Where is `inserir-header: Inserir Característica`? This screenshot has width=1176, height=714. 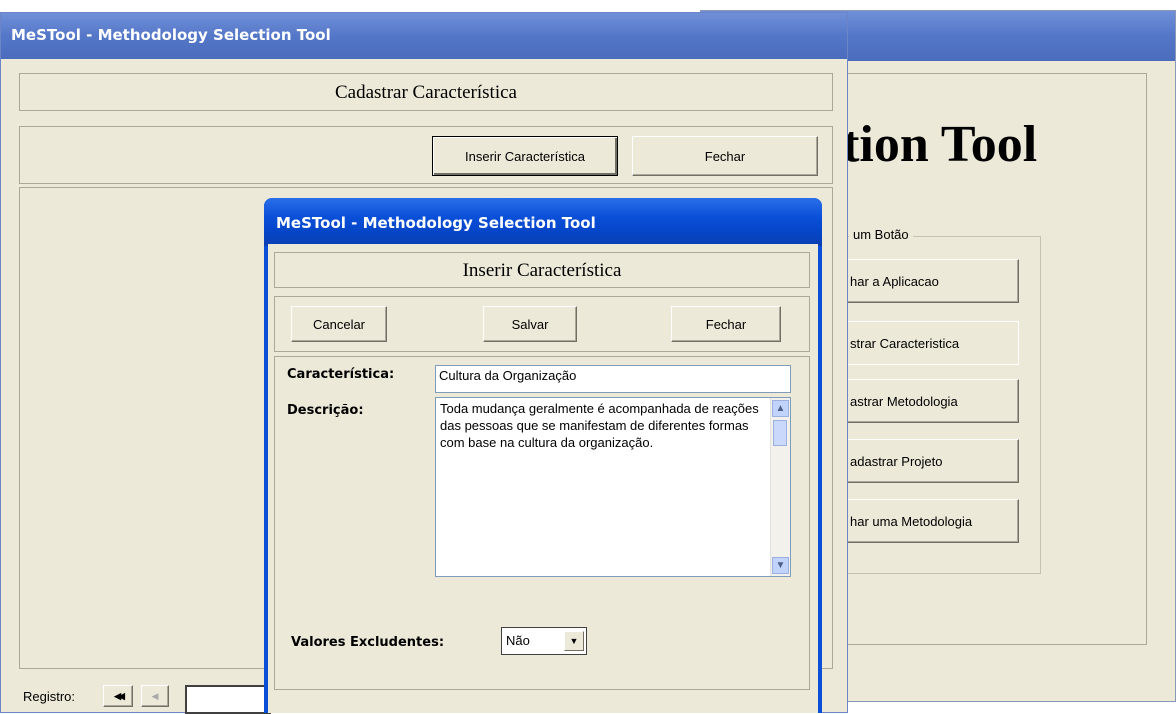
inserir-header: Inserir Característica is located at coordinates (542, 270).